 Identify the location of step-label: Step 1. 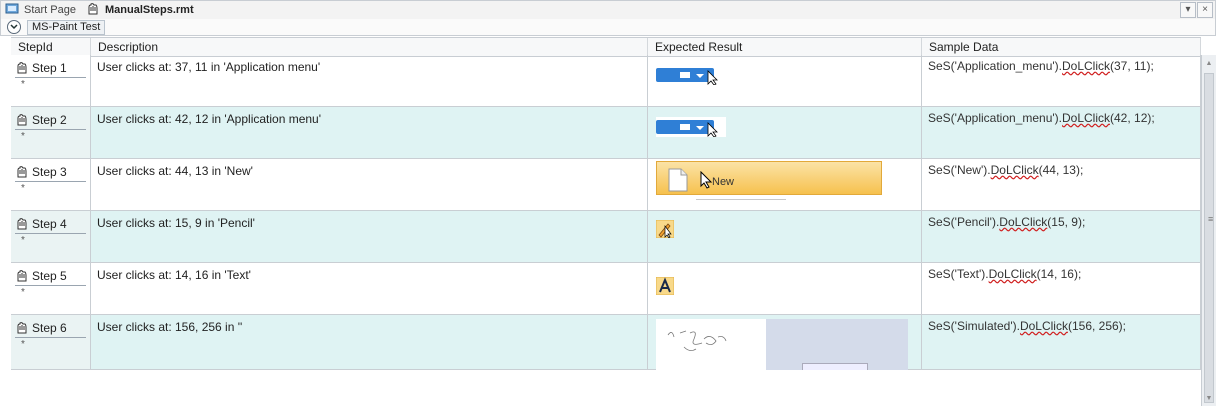
(49, 68).